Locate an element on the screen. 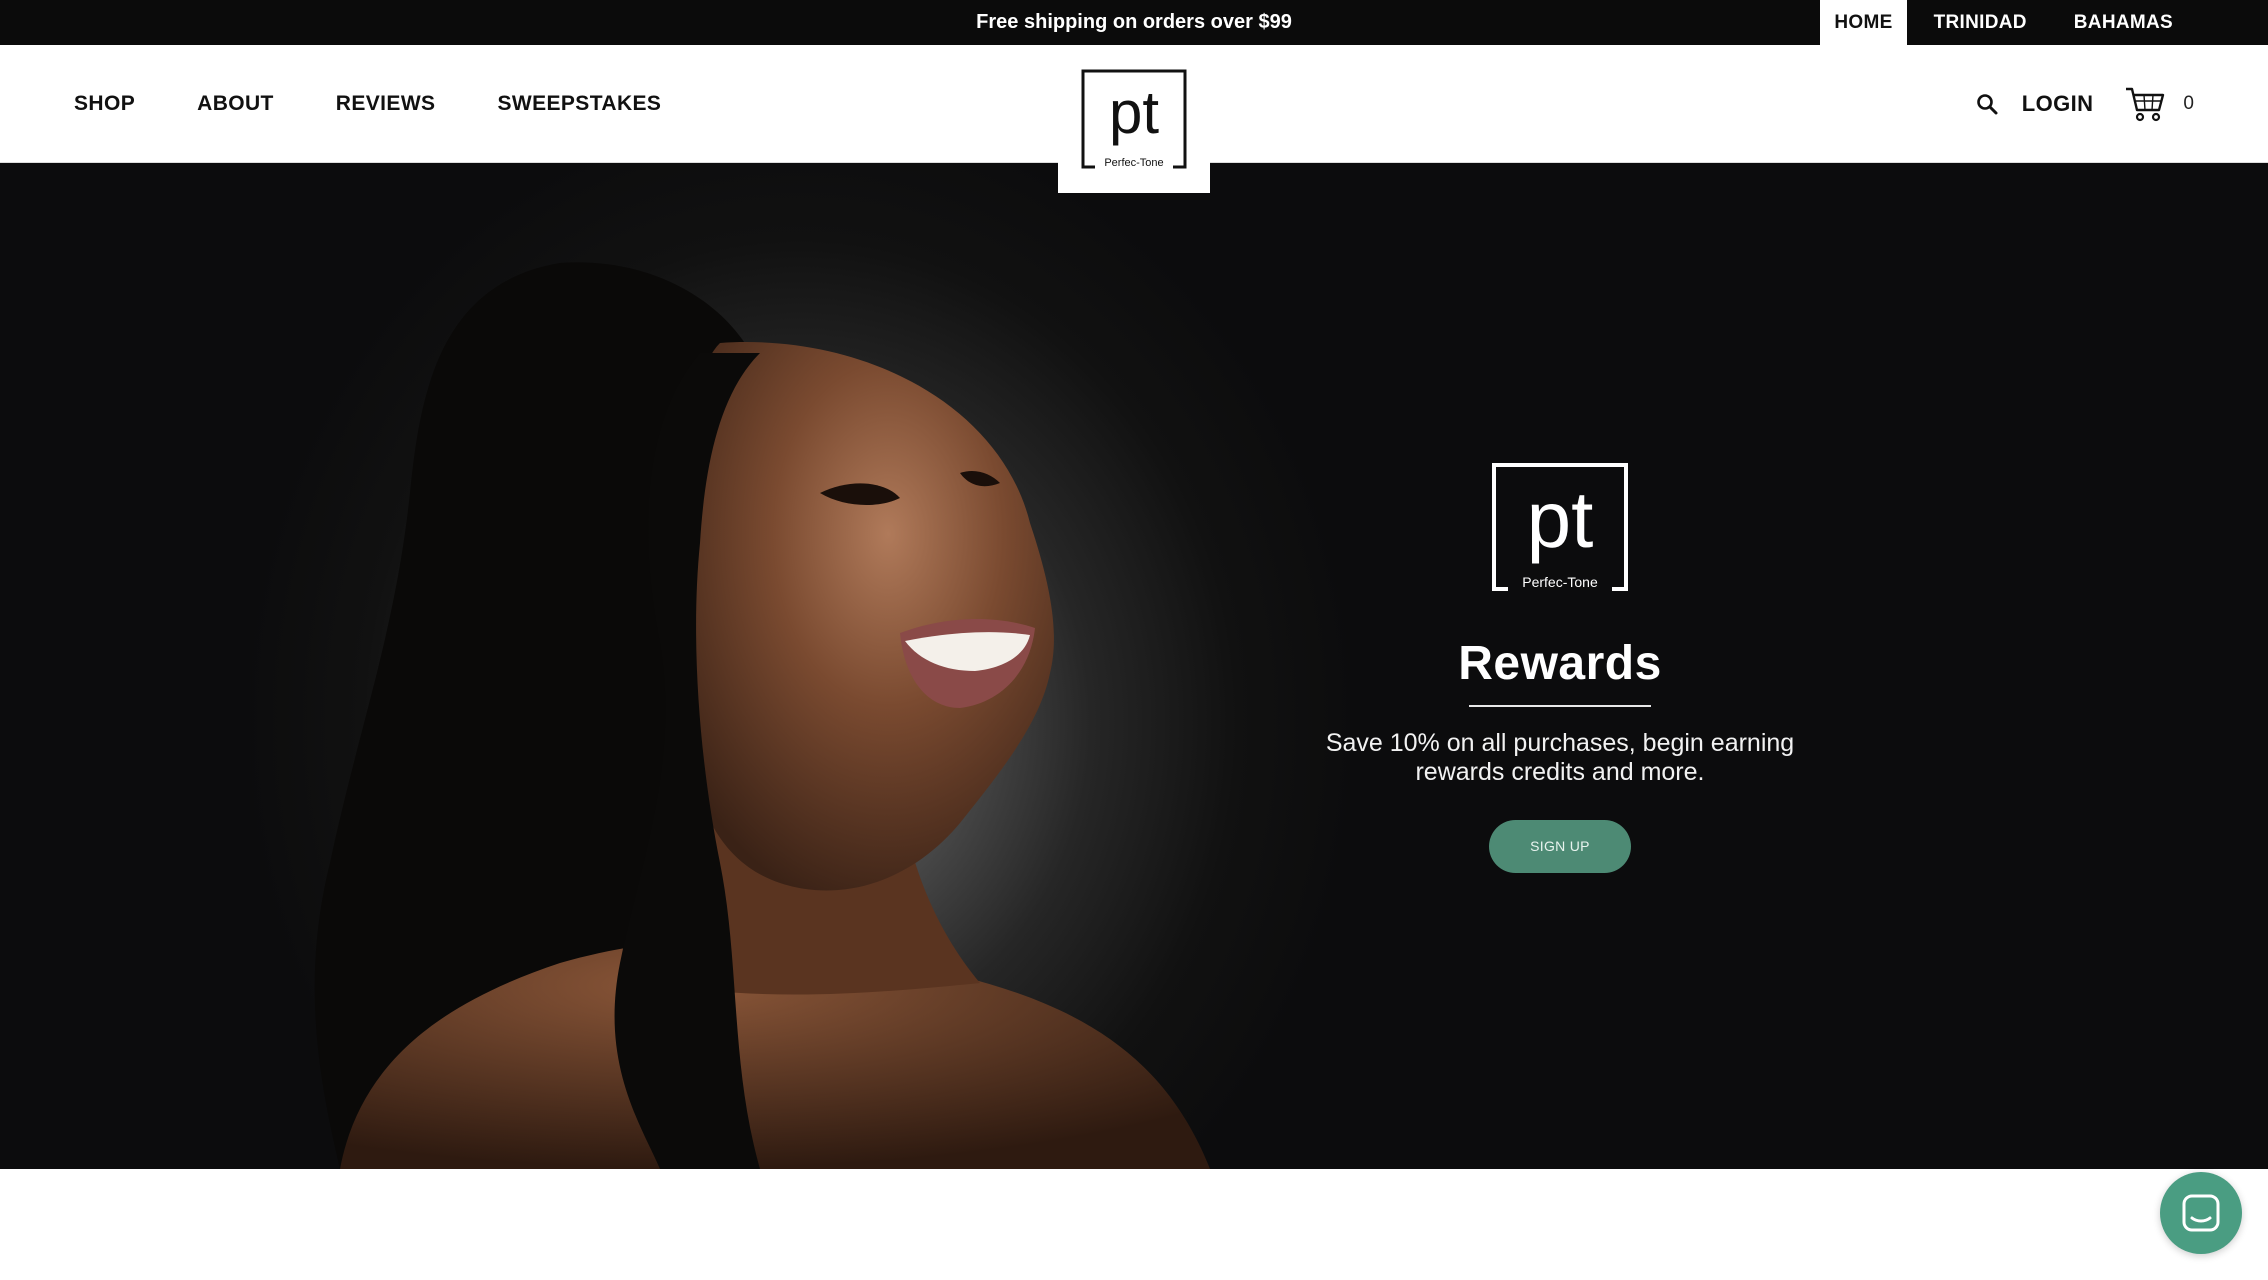 Image resolution: width=2268 pixels, height=1280 pixels. region-switcher: HOME TRINIDAD BAHAMAS is located at coordinates (2010, 22).